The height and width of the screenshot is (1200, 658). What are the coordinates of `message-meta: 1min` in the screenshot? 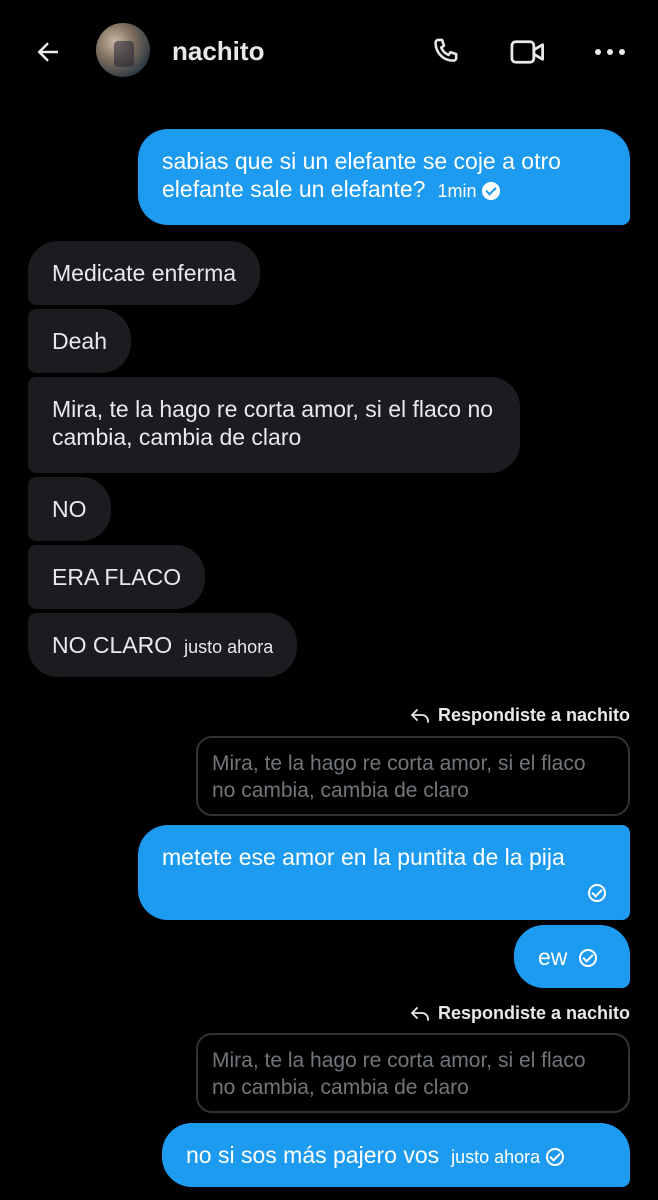 It's located at (469, 191).